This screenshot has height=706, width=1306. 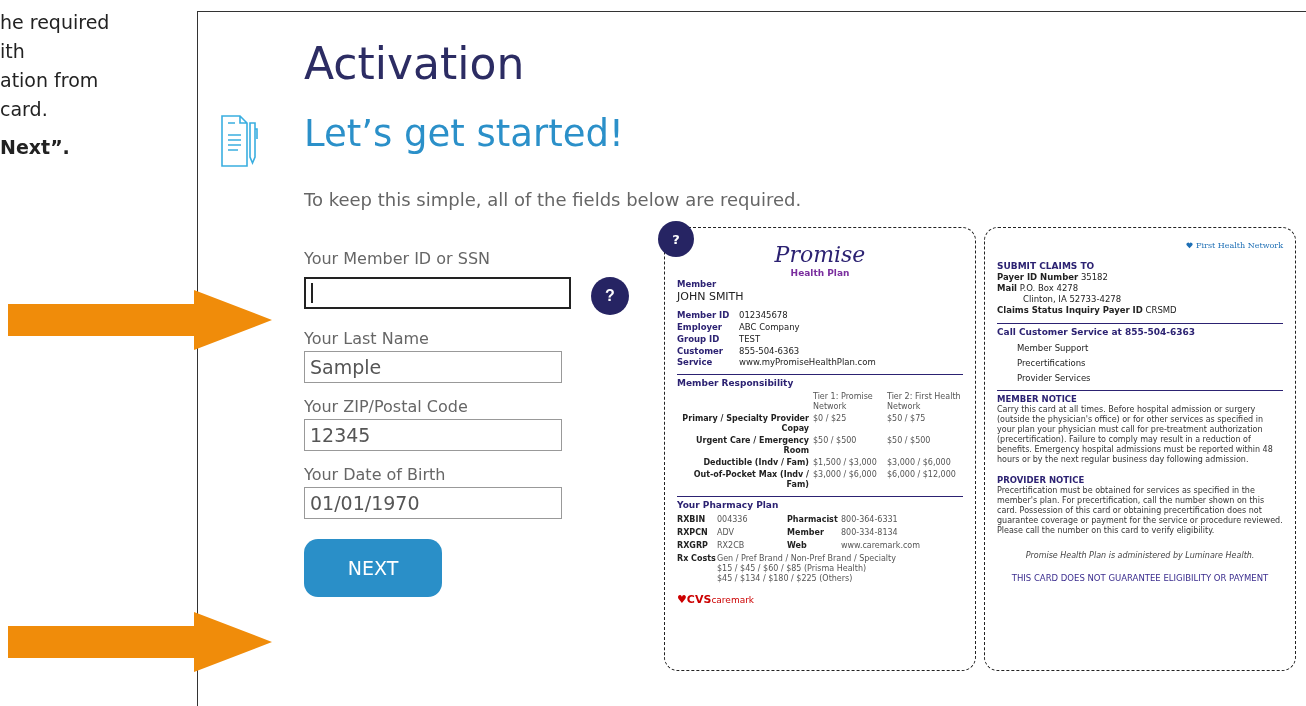 What do you see at coordinates (386, 406) in the screenshot?
I see `field-label: Your ZIP/Postal Code` at bounding box center [386, 406].